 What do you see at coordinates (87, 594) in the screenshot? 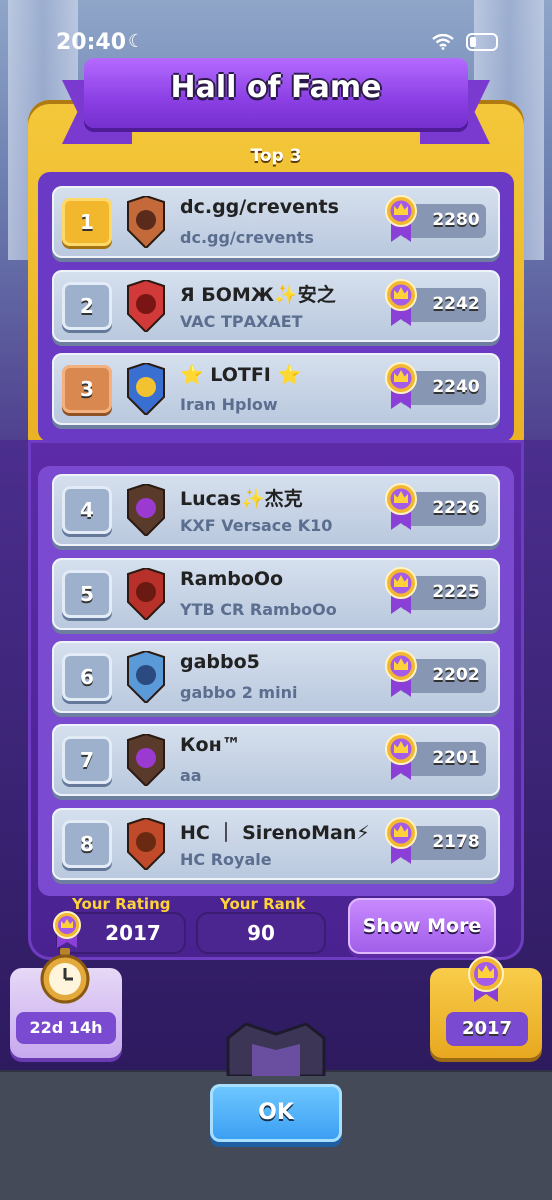
I see `rank-number: 5` at bounding box center [87, 594].